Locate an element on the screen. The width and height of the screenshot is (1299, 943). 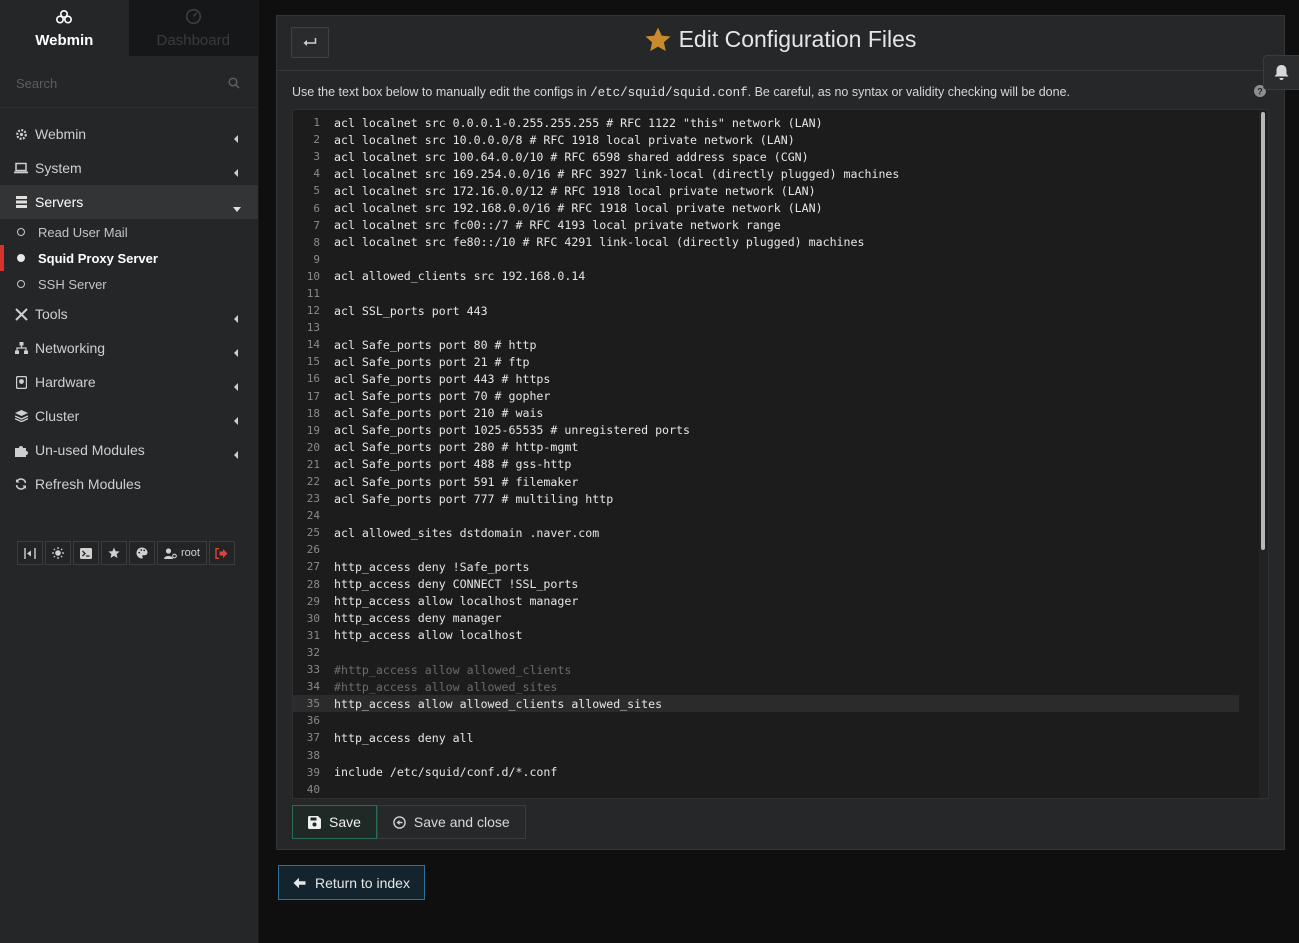
code-line: 39 include /etc/squid/conf.d/*.conf is located at coordinates (780, 772).